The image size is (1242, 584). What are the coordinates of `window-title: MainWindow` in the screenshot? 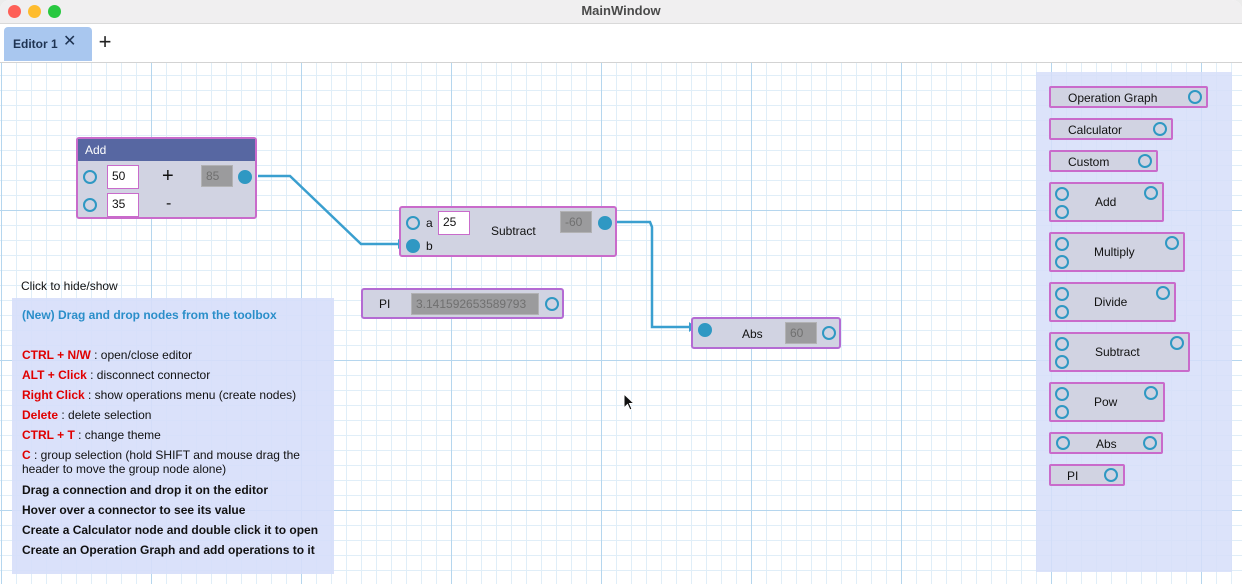 It's located at (621, 10).